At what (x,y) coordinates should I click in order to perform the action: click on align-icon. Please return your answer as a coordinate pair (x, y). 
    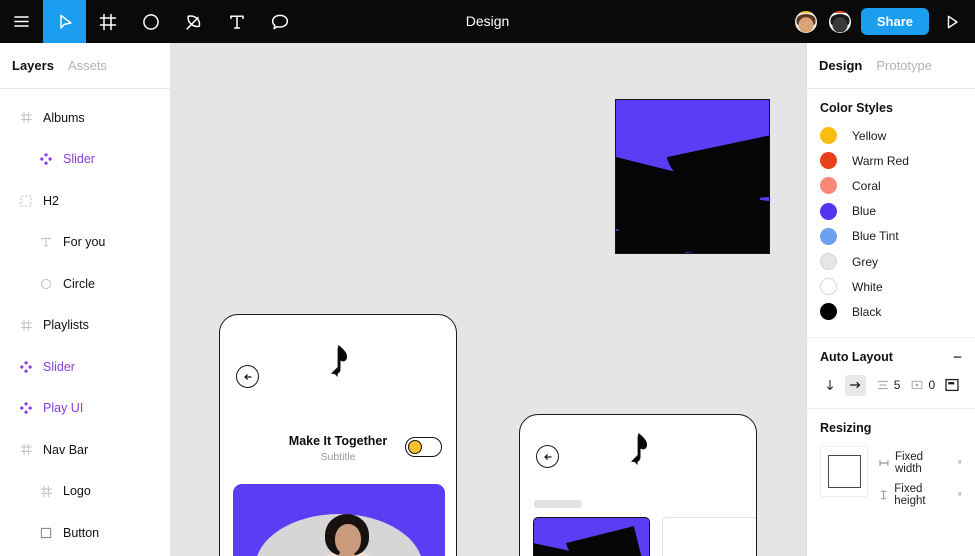
    Looking at the image, I should click on (951, 385).